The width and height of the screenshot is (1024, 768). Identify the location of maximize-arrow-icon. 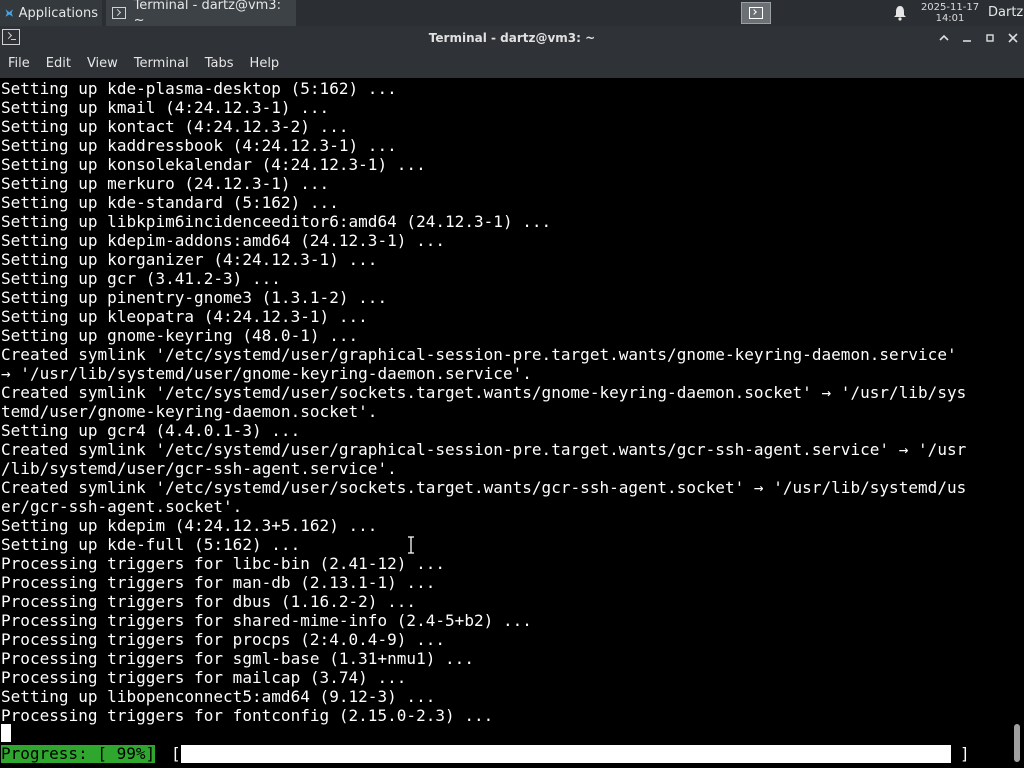
(944, 38).